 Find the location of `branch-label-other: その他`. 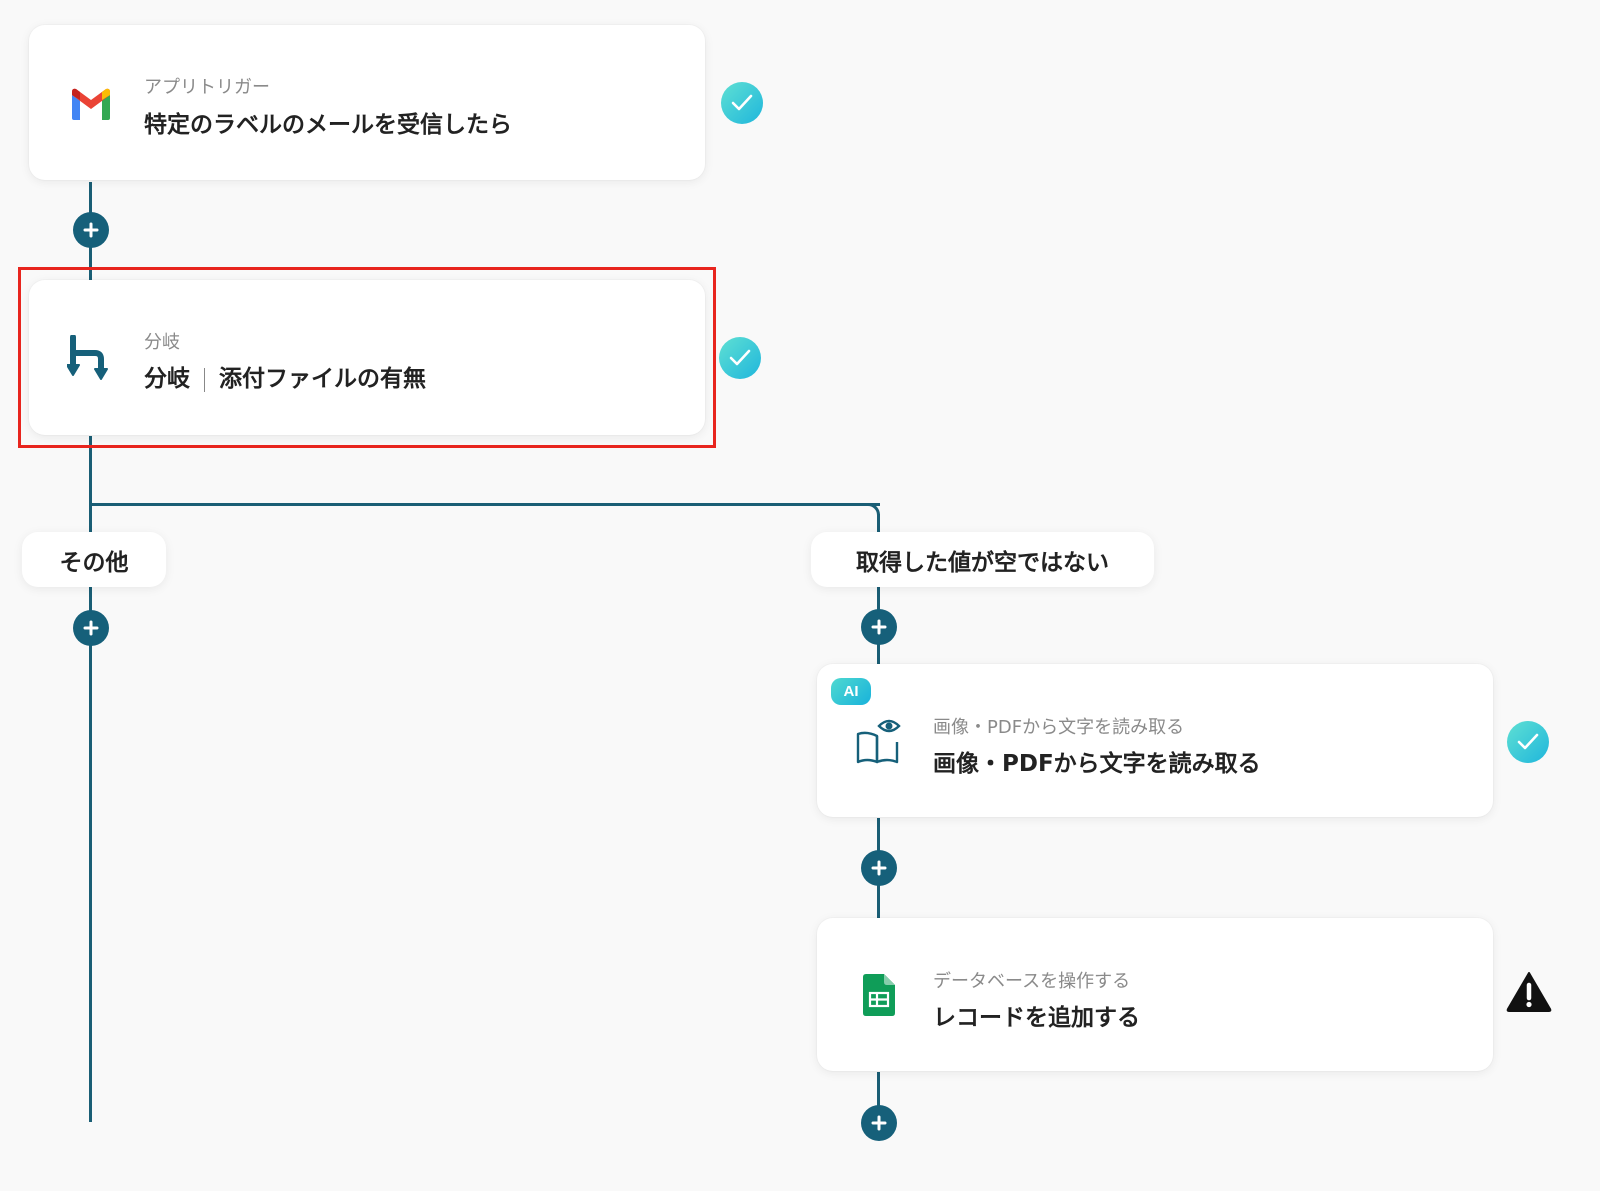

branch-label-other: その他 is located at coordinates (94, 559).